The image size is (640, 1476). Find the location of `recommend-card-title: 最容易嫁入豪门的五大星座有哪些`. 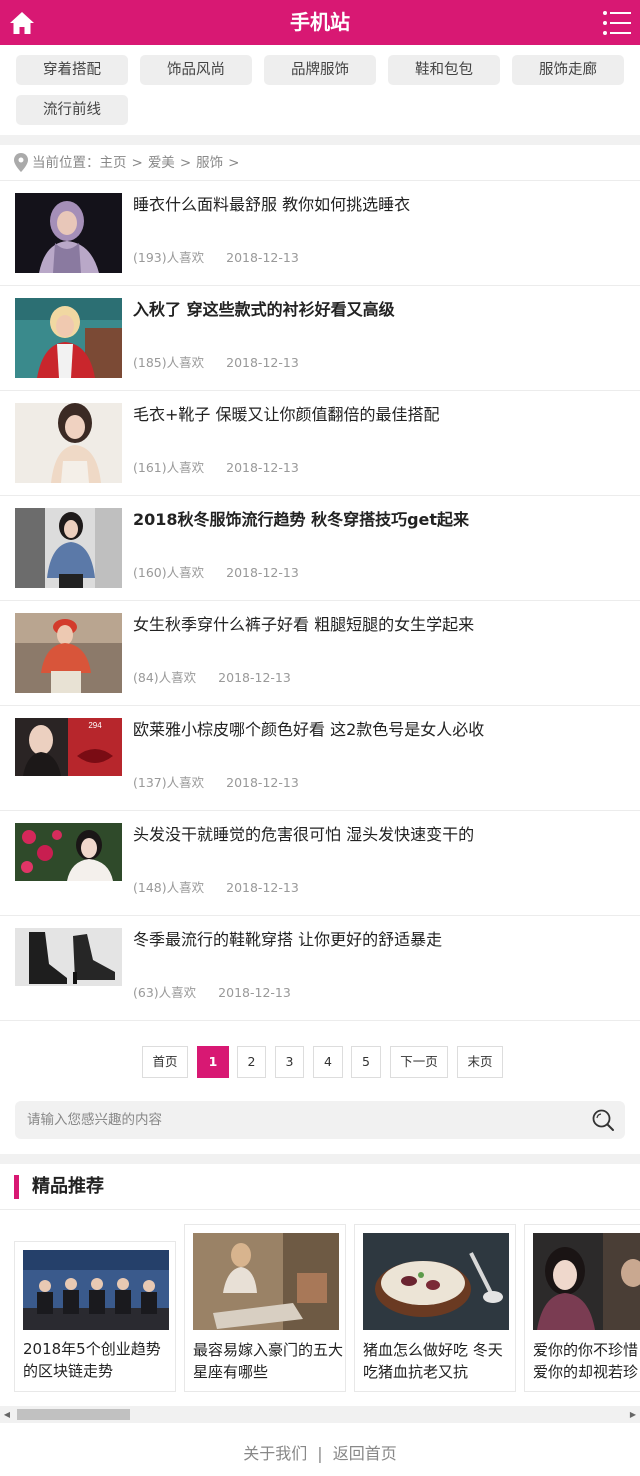

recommend-card-title: 最容易嫁入豪门的五大星座有哪些 is located at coordinates (268, 1361).